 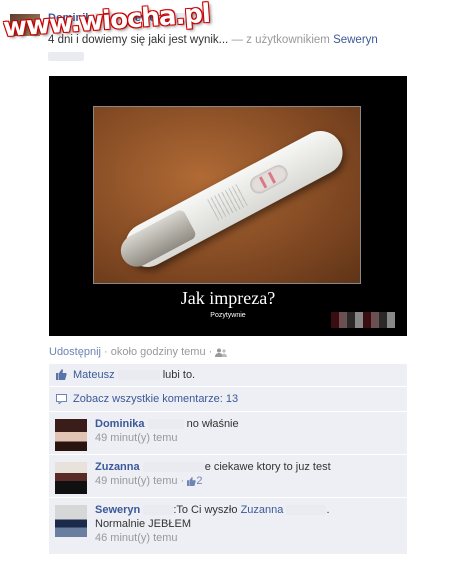 What do you see at coordinates (143, 524) in the screenshot?
I see `comment-text-line2: Normalnie JEBŁEM` at bounding box center [143, 524].